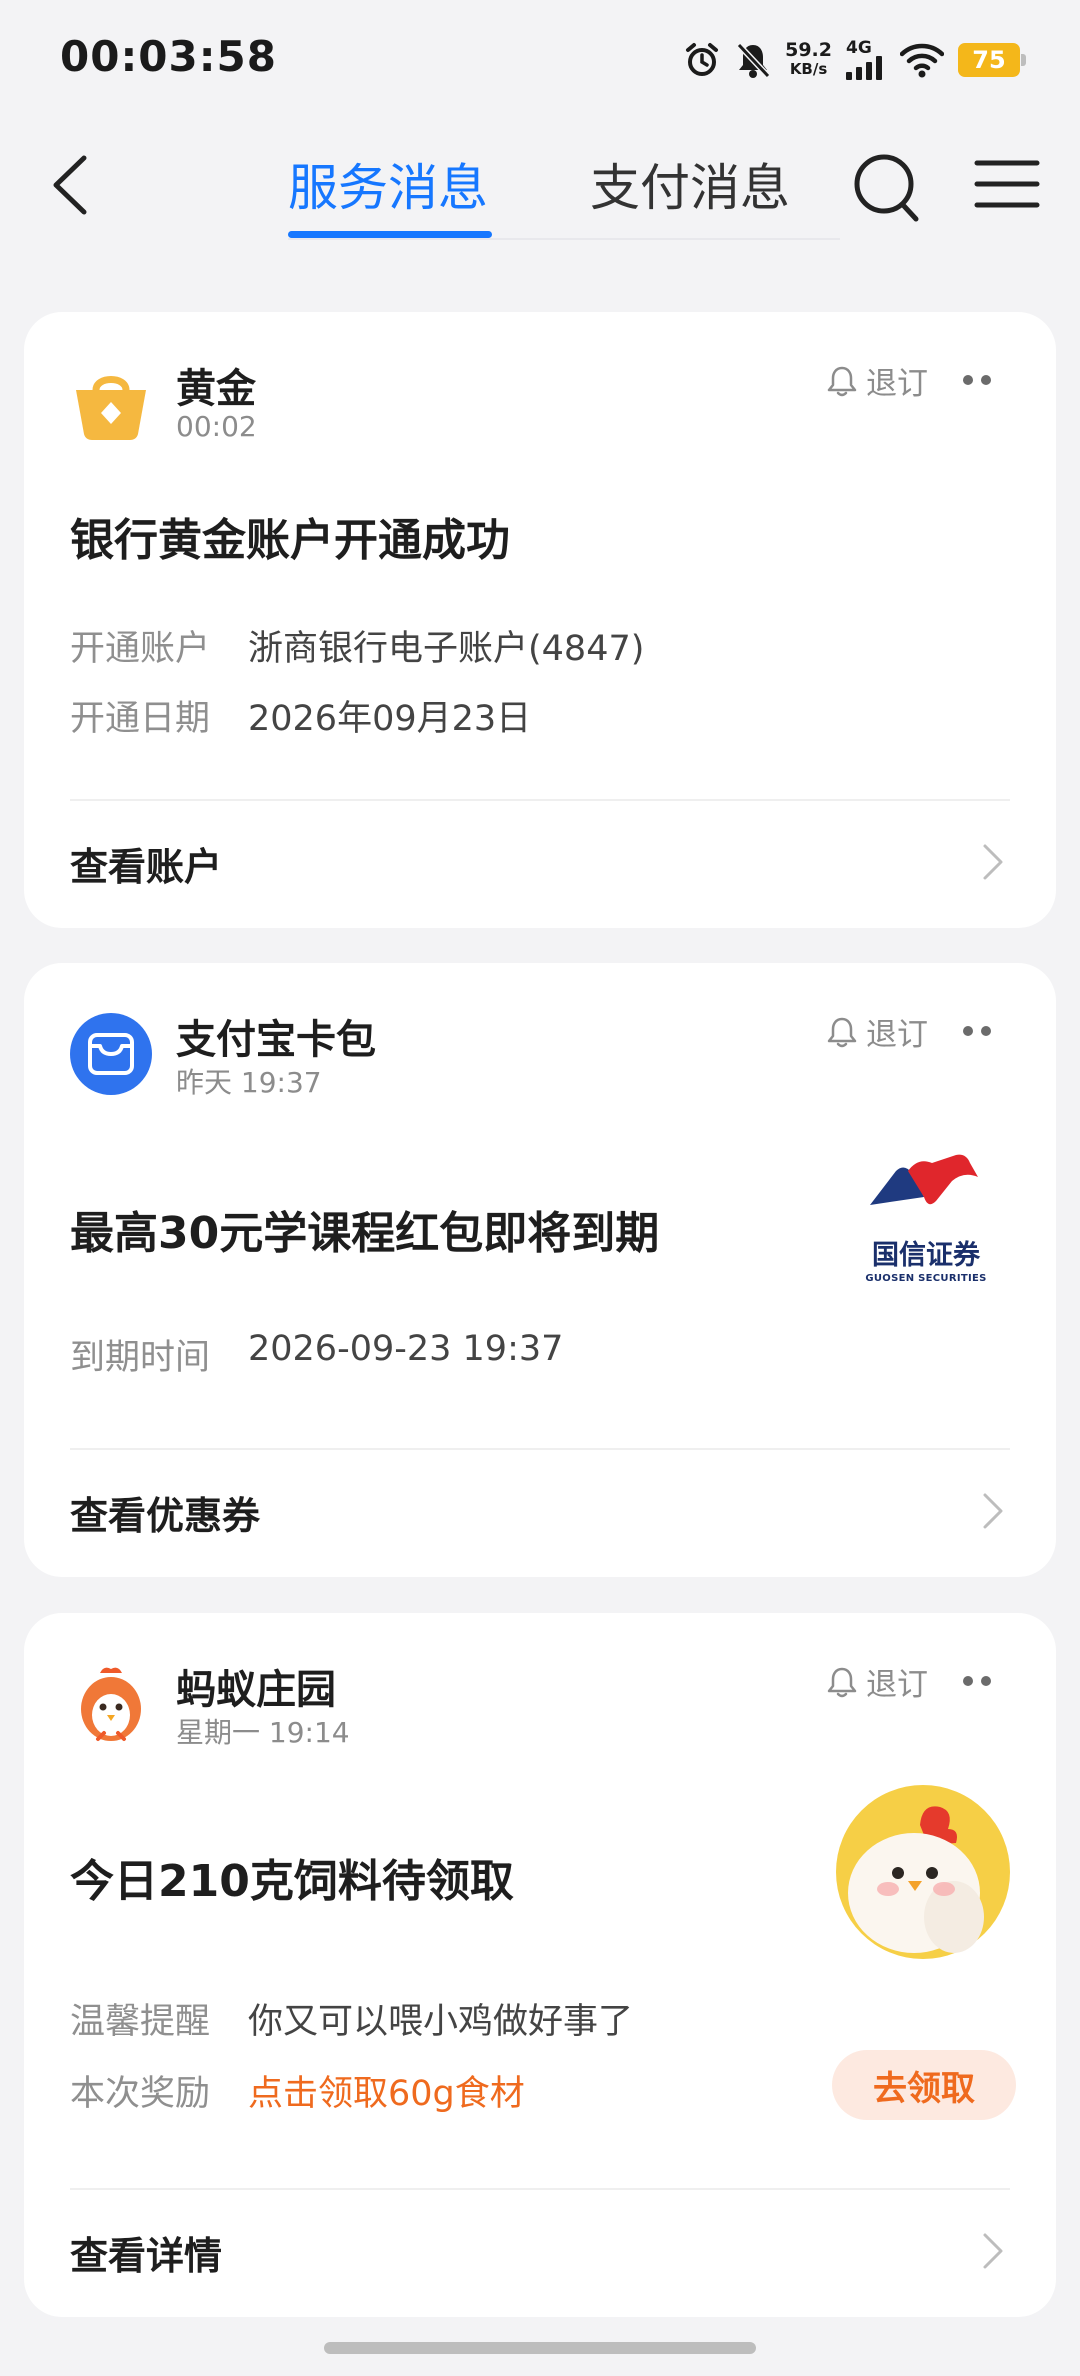 The height and width of the screenshot is (2376, 1080). I want to click on guosen-logo-subtext: GUOSEN SECURITIES, so click(926, 1278).